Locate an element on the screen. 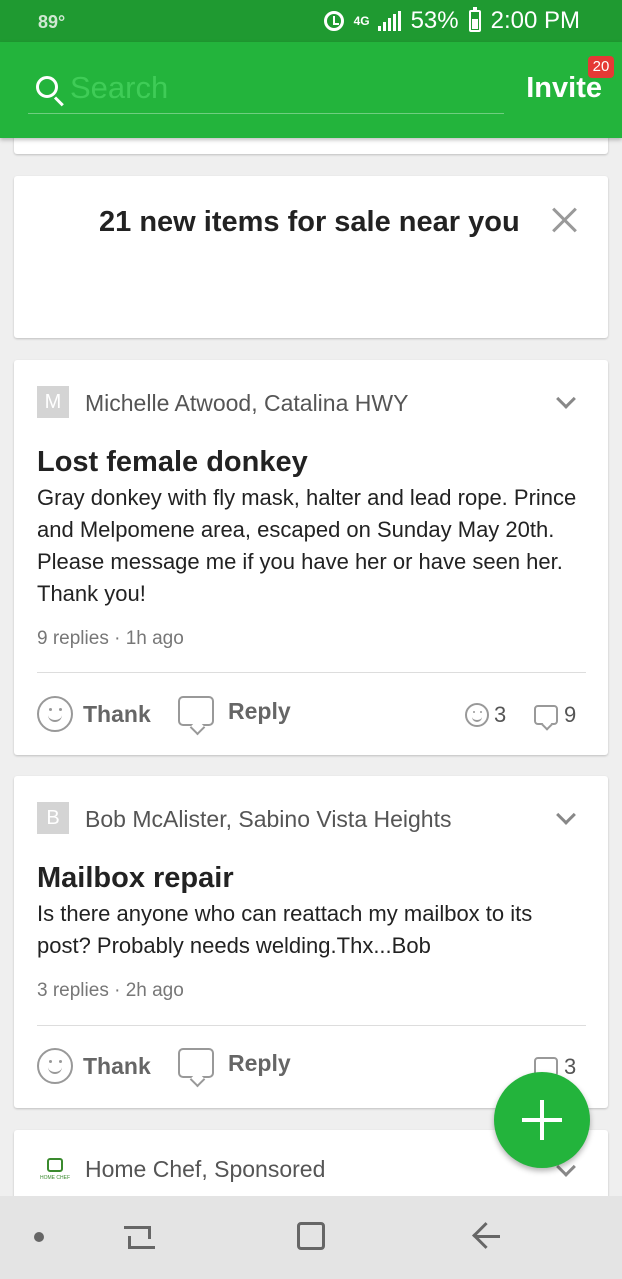  post-author: Michelle Atwood, Catalina HWY is located at coordinates (246, 403).